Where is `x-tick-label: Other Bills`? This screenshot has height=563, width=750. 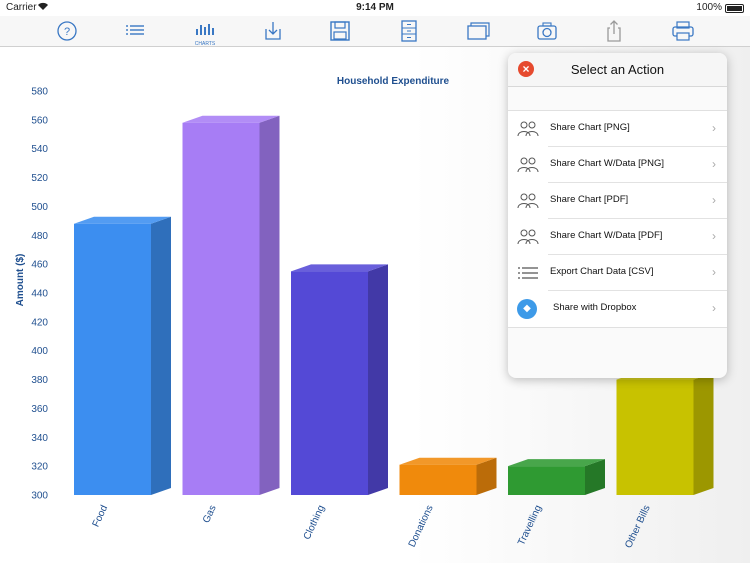
x-tick-label: Other Bills is located at coordinates (637, 527).